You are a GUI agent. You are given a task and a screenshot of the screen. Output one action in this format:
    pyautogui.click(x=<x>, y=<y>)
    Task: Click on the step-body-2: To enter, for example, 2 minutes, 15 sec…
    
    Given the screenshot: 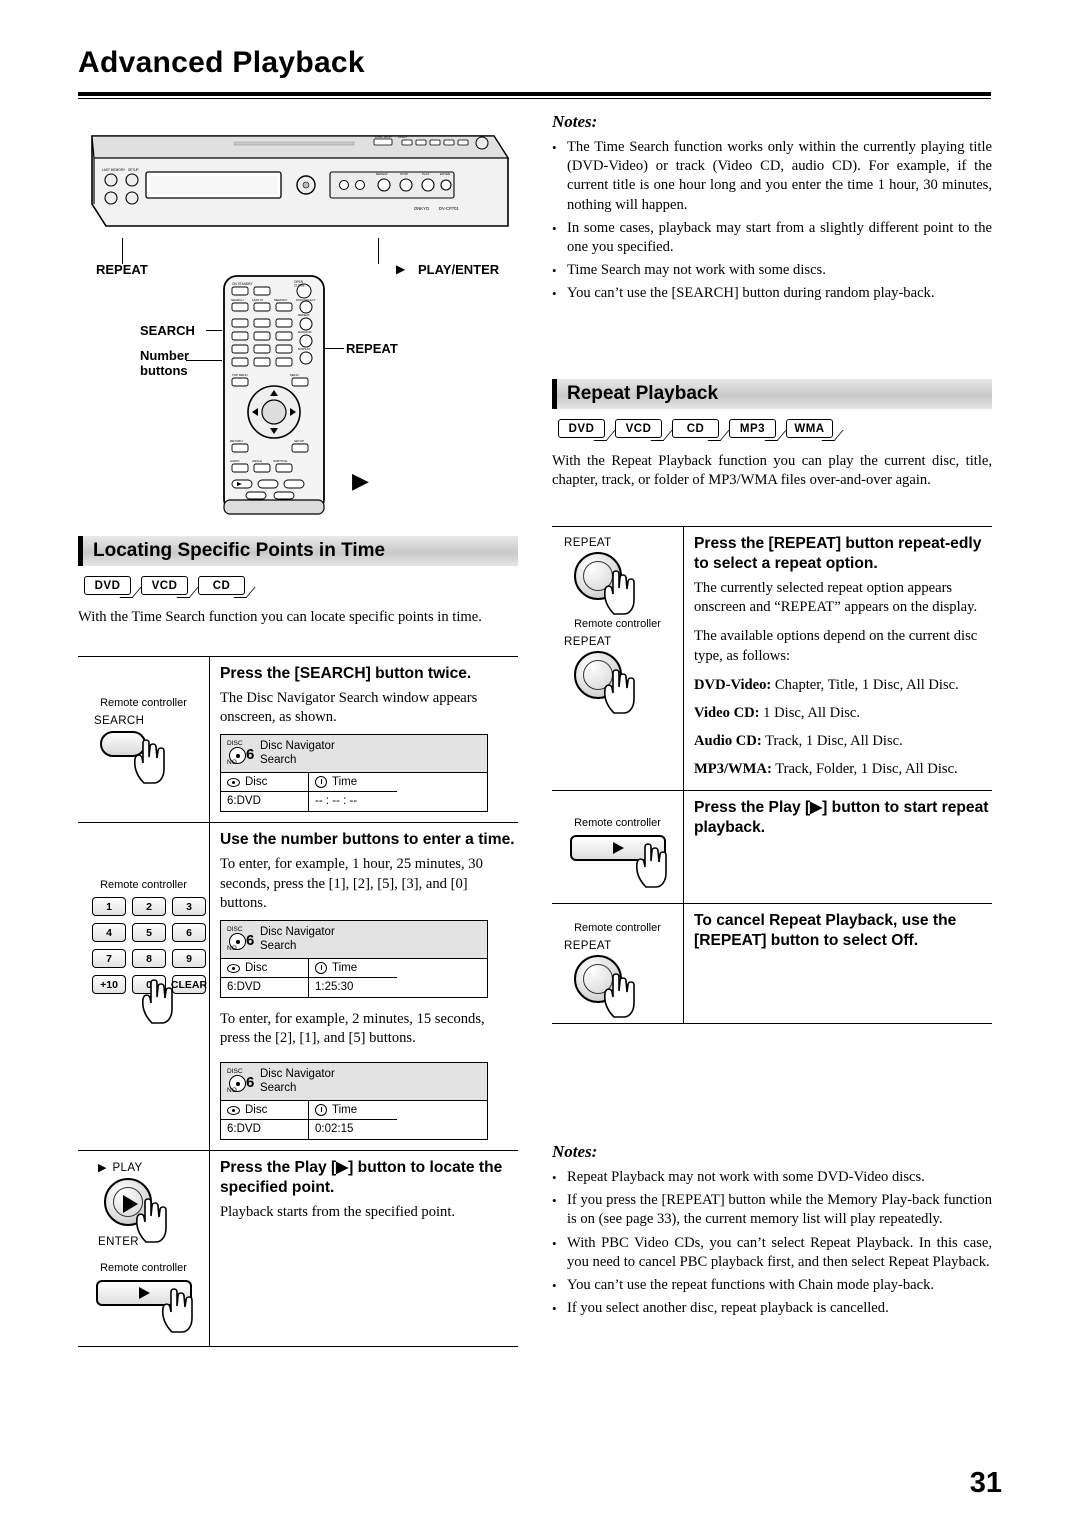 What is the action you would take?
    pyautogui.click(x=352, y=1029)
    